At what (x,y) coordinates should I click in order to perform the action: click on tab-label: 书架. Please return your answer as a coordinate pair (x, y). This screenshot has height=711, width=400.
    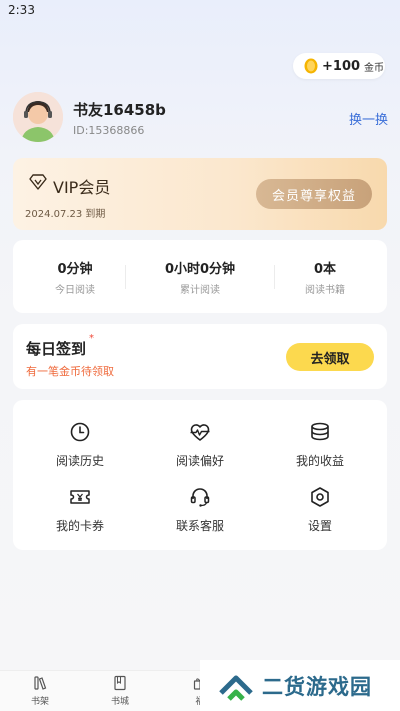
    Looking at the image, I should click on (39, 702).